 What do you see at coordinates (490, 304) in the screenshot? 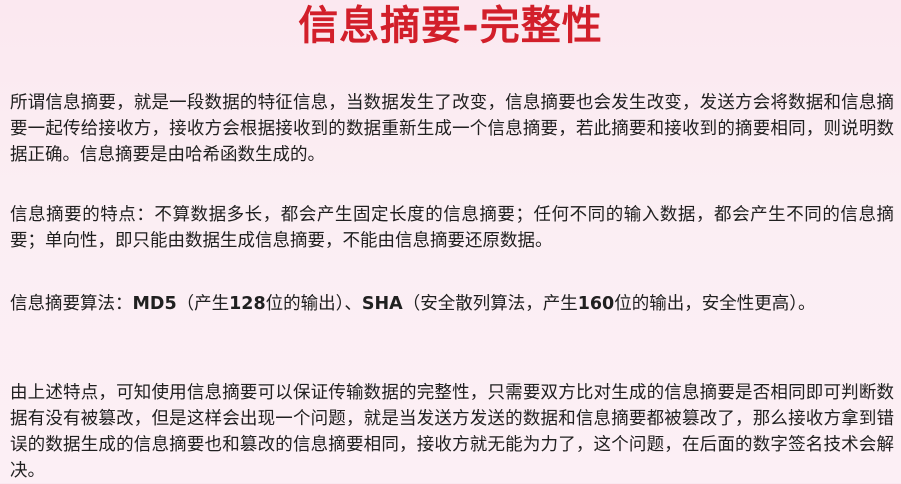
I see `algorithms-text-3: （安全散列算法，产生` at bounding box center [490, 304].